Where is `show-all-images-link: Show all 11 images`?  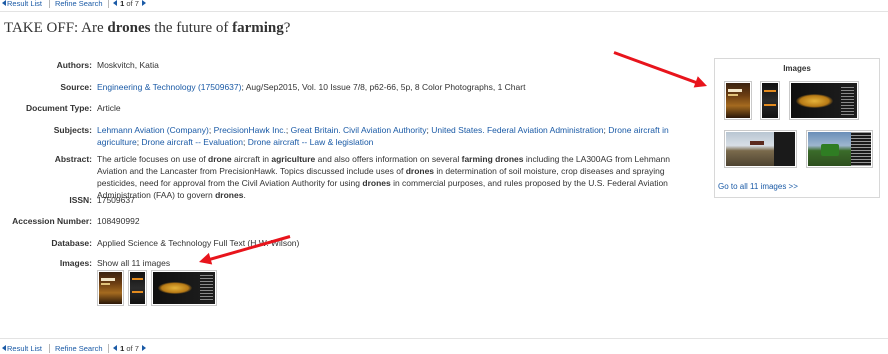
show-all-images-link: Show all 11 images is located at coordinates (133, 263).